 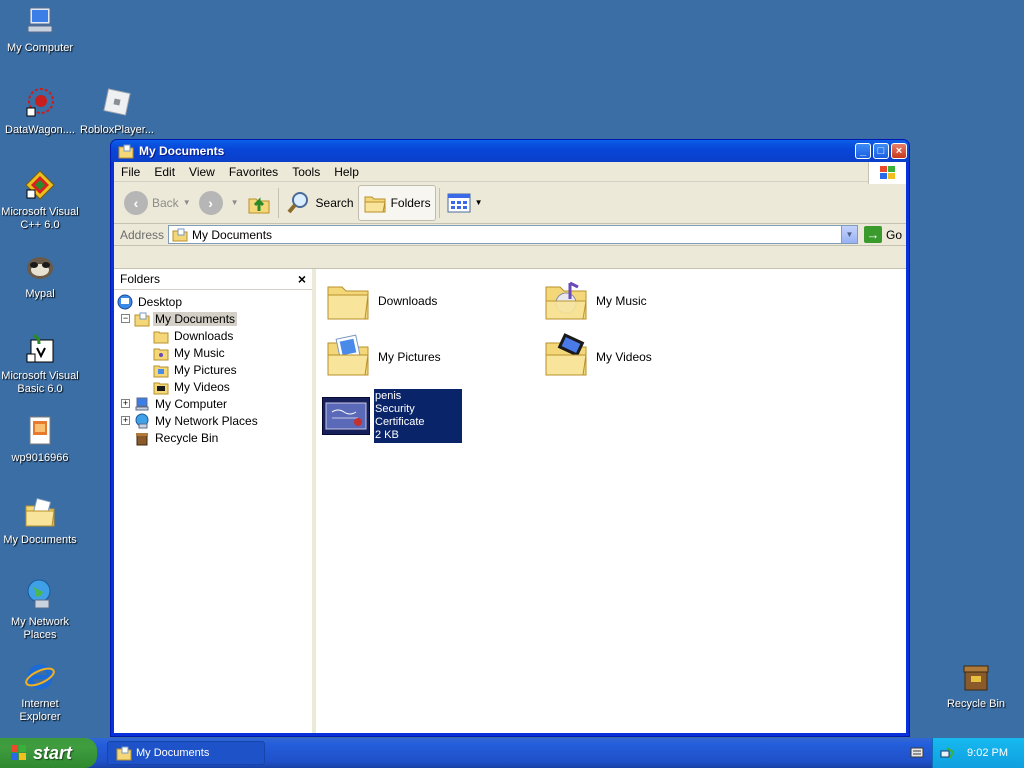 I want to click on desktop-icon-label: Microsoft Visual Basic 6.0, so click(x=40, y=382).